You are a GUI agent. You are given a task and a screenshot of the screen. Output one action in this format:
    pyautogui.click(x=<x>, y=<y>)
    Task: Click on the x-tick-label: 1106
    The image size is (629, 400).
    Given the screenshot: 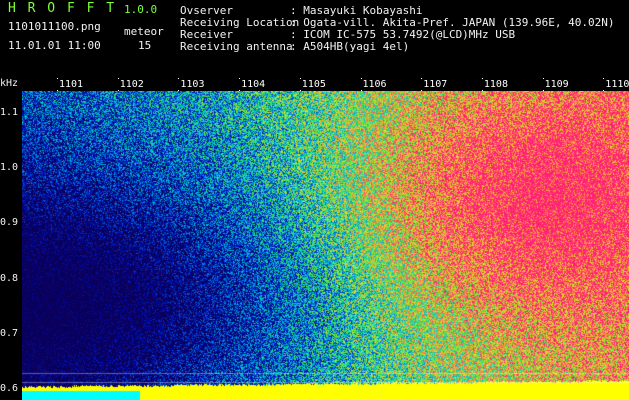 What is the action you would take?
    pyautogui.click(x=373, y=84)
    